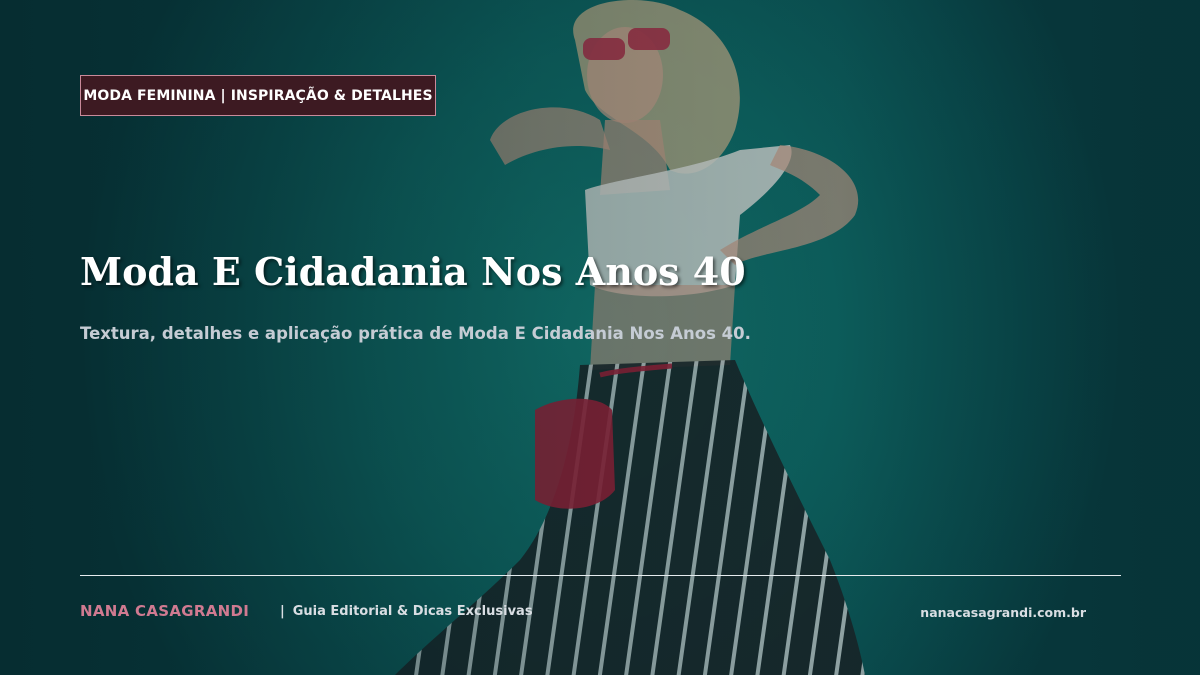  What do you see at coordinates (258, 95) in the screenshot?
I see `category-tag: MODA FEMININA | INSPIRAÇÃO & DETALHES` at bounding box center [258, 95].